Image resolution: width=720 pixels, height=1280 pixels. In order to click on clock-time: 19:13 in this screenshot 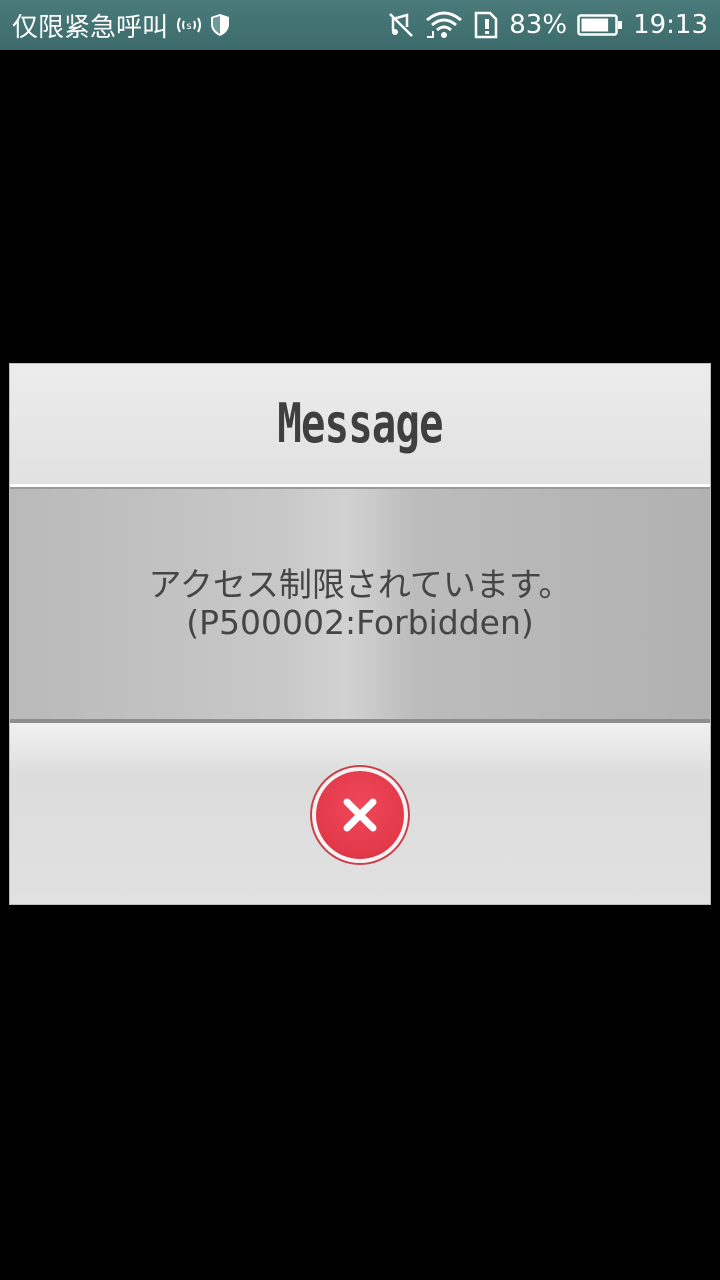, I will do `click(670, 25)`.